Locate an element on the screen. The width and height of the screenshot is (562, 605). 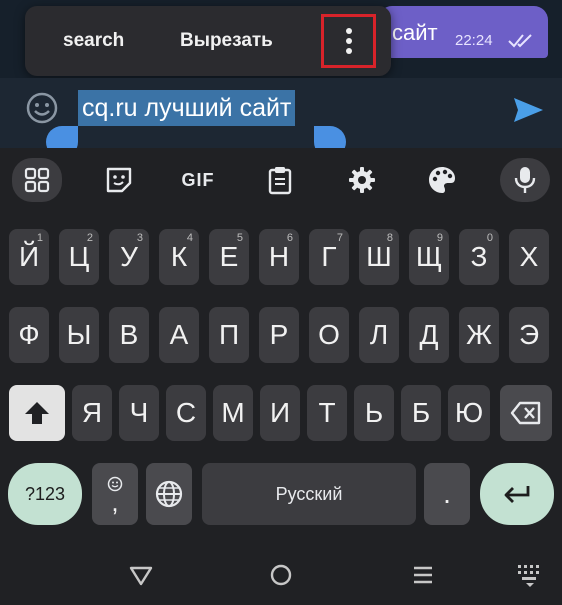
navigation-bar is located at coordinates (281, 576).